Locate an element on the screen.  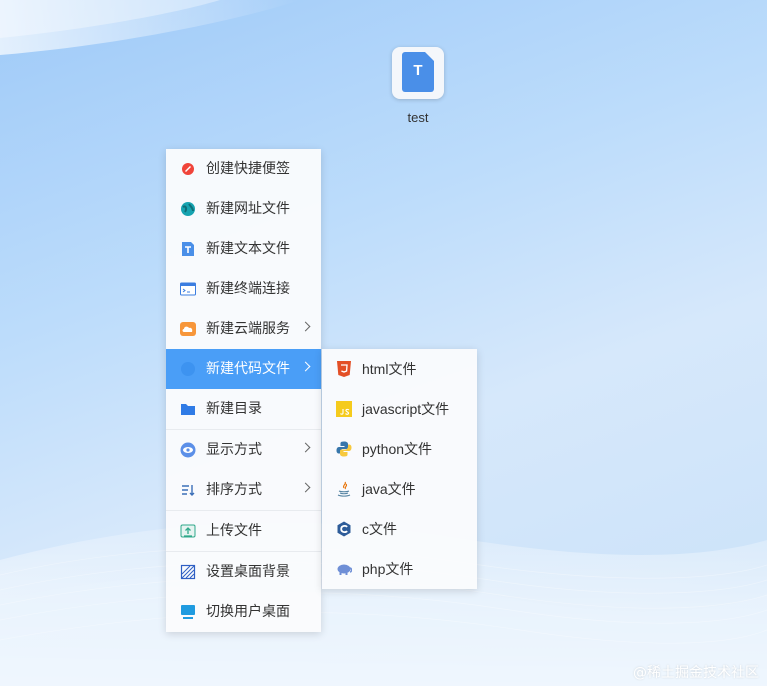
submenu-item-javascript: javascript文件 is located at coordinates (399, 409).